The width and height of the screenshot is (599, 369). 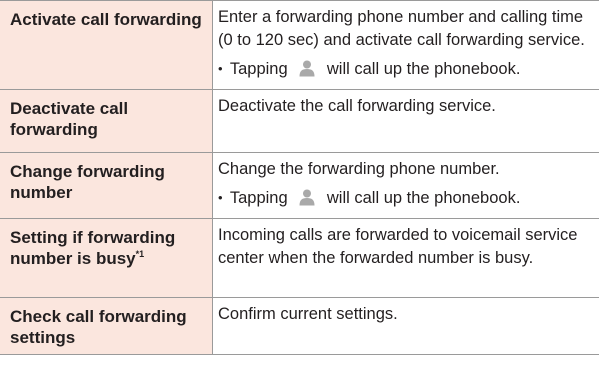 What do you see at coordinates (93, 248) in the screenshot?
I see `item-label: Setting if forwarding number is busy` at bounding box center [93, 248].